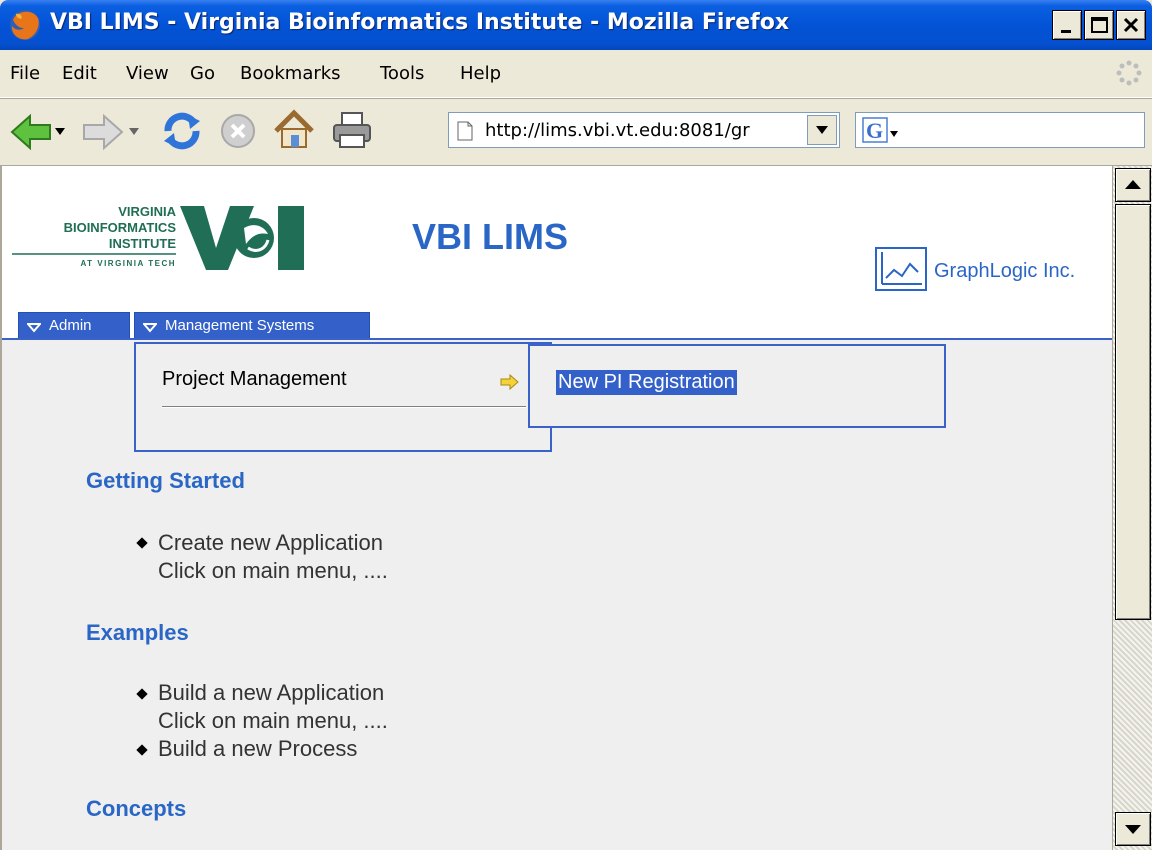 The image size is (1152, 850). I want to click on minimize-button, so click(1067, 25).